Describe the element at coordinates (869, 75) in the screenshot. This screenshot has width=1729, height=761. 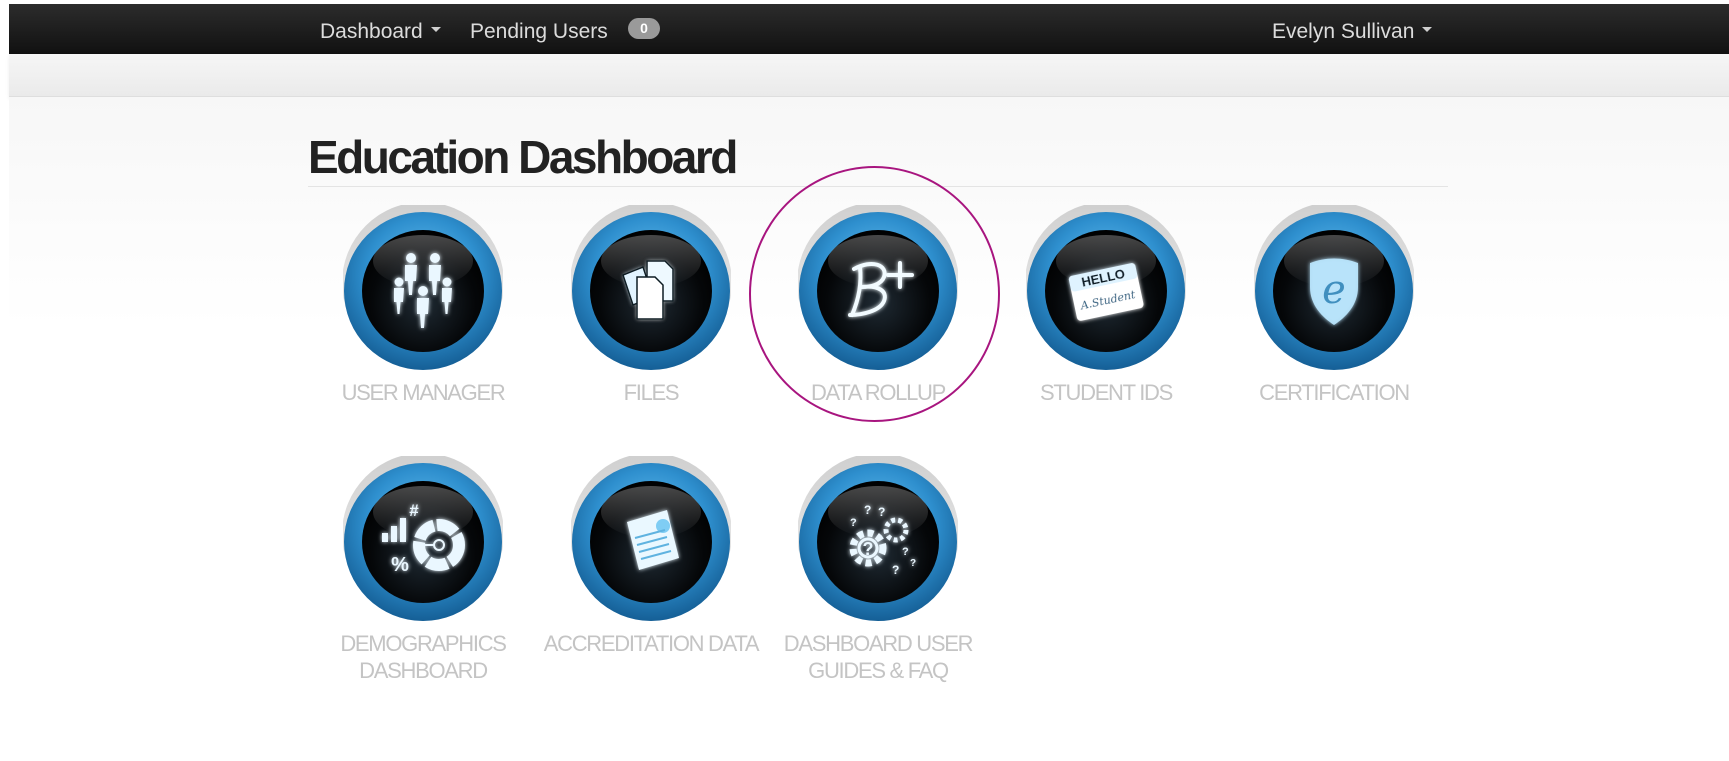
I see `sub-toolbar` at that location.